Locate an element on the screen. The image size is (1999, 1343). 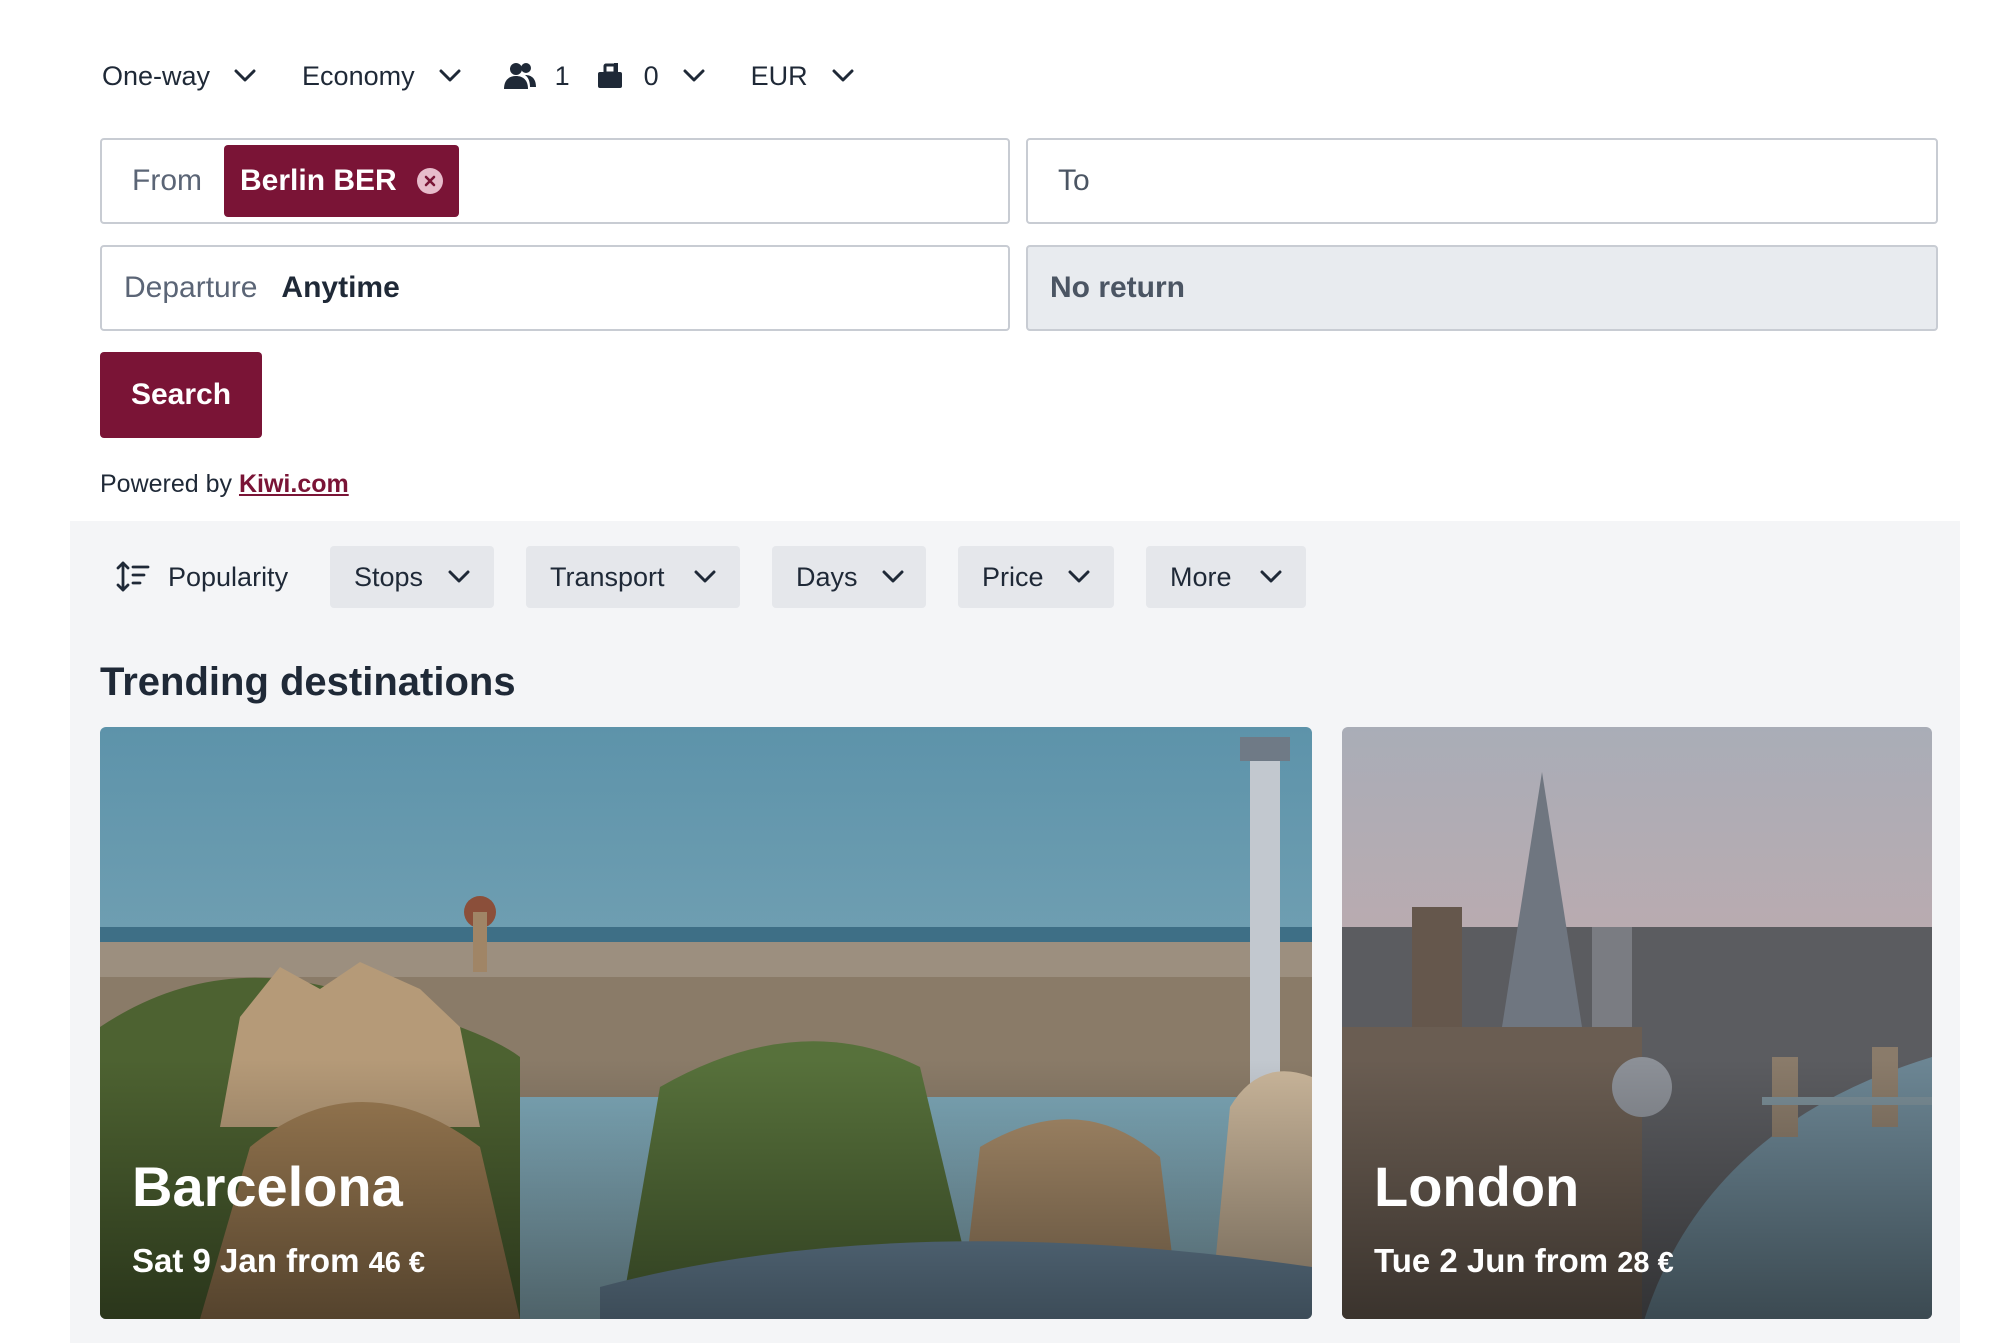
trip-type-select: One-way is located at coordinates (179, 76).